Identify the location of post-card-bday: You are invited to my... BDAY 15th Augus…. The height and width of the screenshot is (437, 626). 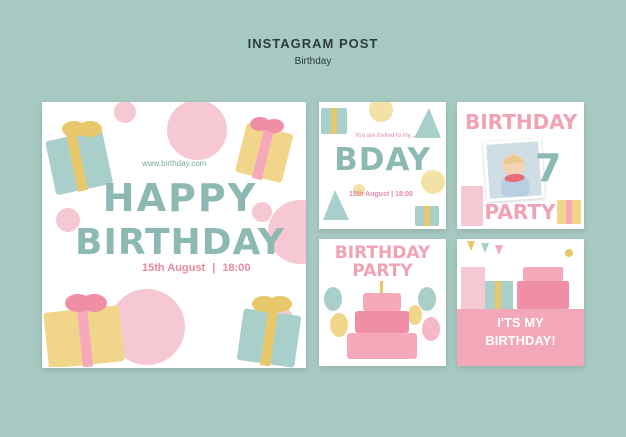
(382, 165).